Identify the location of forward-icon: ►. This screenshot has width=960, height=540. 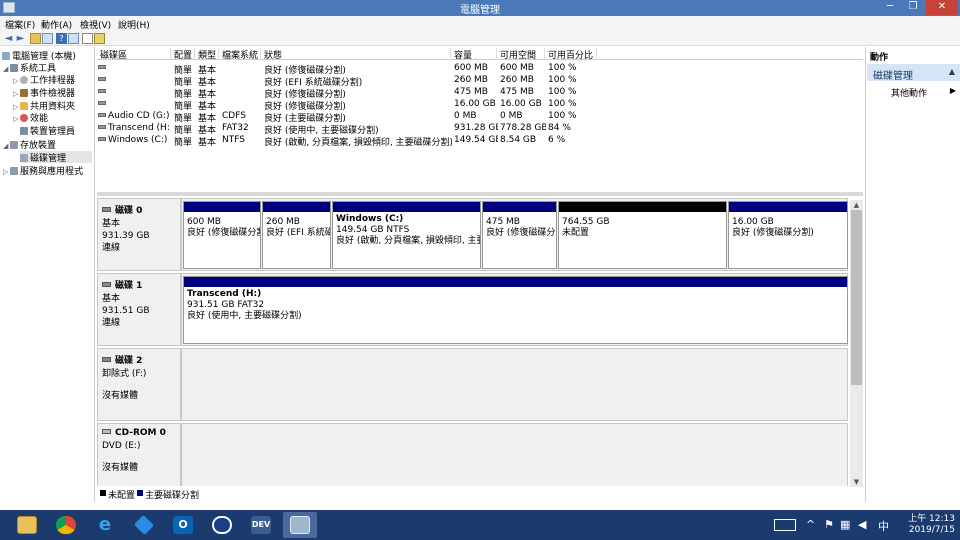
(20, 38).